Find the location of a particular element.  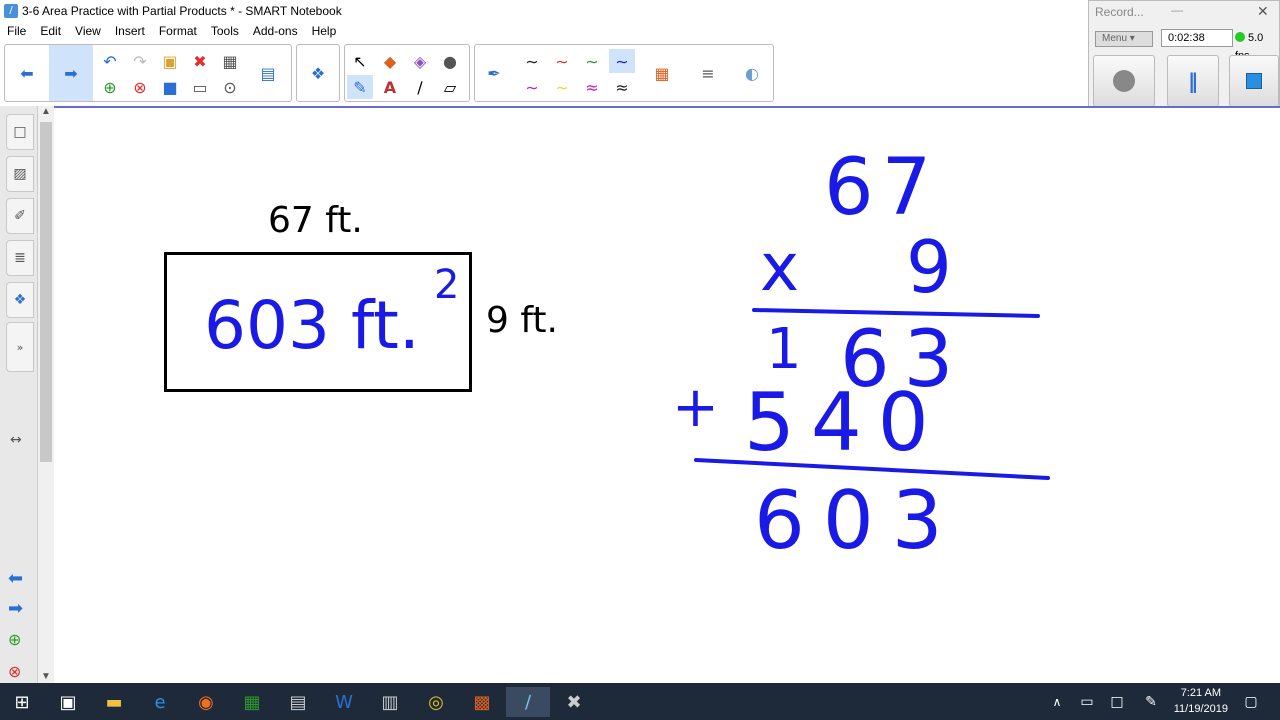

page-sorter-icon: □ is located at coordinates (20, 132).